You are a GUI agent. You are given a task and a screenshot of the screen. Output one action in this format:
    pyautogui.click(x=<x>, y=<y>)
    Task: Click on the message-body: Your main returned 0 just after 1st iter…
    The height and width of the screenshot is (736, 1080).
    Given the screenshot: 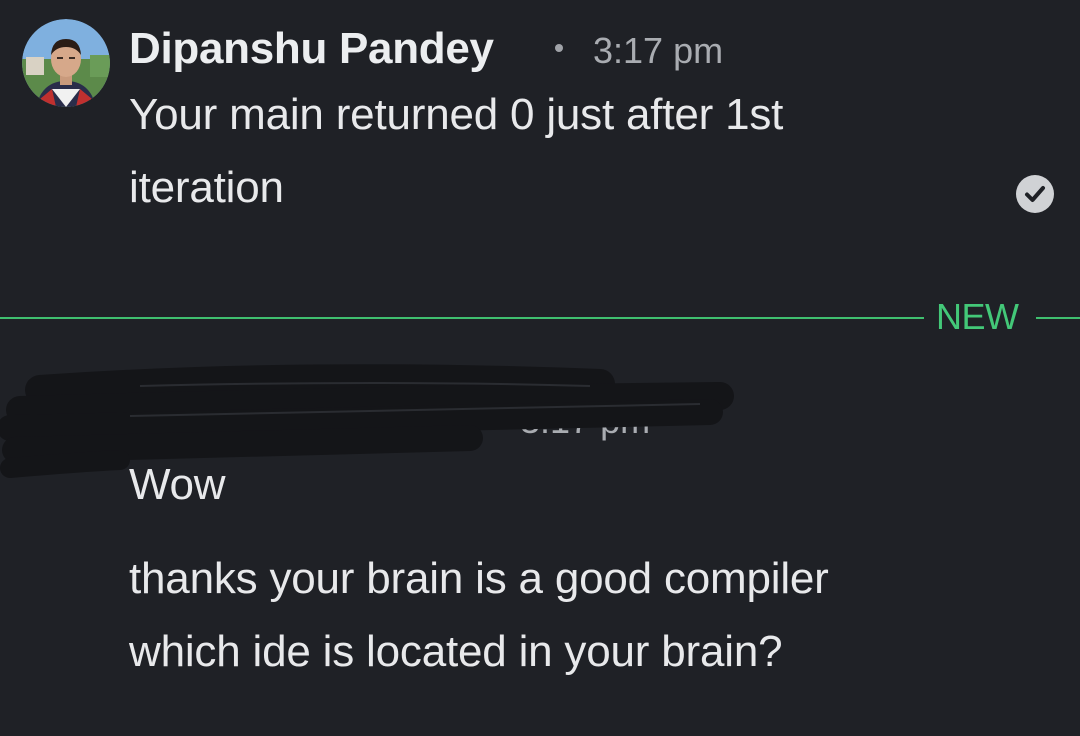 What is the action you would take?
    pyautogui.click(x=529, y=151)
    